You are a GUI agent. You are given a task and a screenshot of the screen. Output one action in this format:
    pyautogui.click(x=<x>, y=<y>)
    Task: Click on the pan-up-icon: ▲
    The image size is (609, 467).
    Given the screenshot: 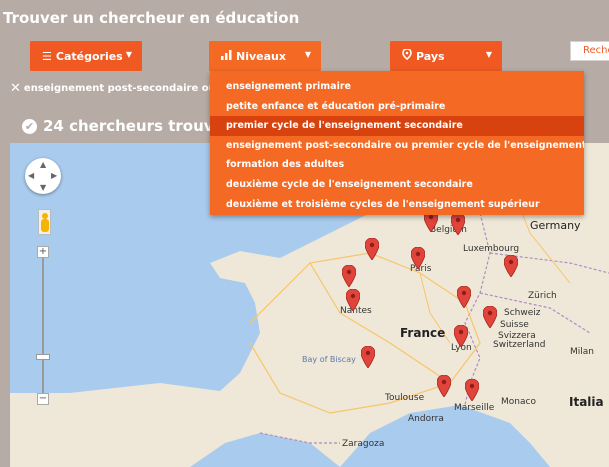 What is the action you would take?
    pyautogui.click(x=43, y=164)
    